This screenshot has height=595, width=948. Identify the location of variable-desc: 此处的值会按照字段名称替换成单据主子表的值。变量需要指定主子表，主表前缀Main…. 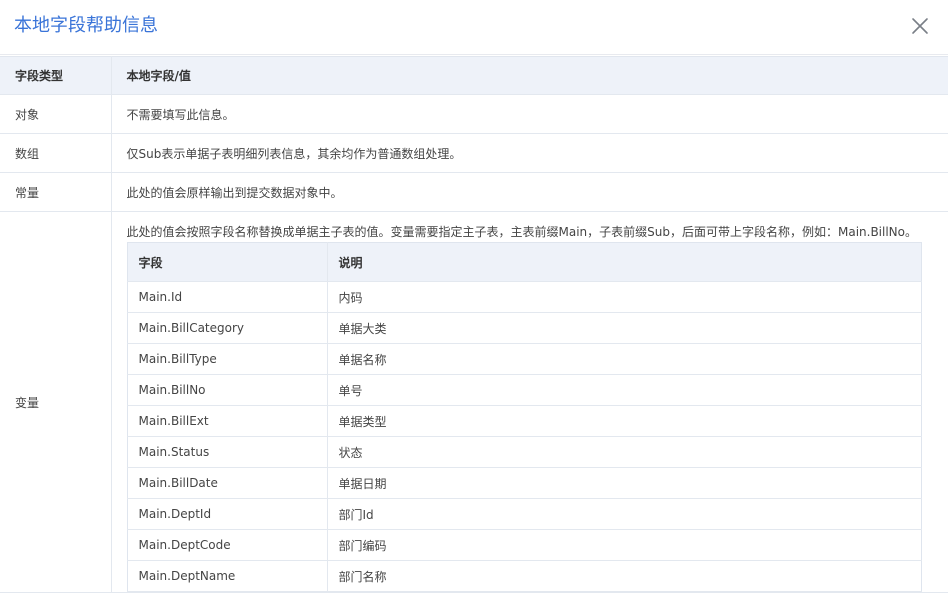
(522, 232).